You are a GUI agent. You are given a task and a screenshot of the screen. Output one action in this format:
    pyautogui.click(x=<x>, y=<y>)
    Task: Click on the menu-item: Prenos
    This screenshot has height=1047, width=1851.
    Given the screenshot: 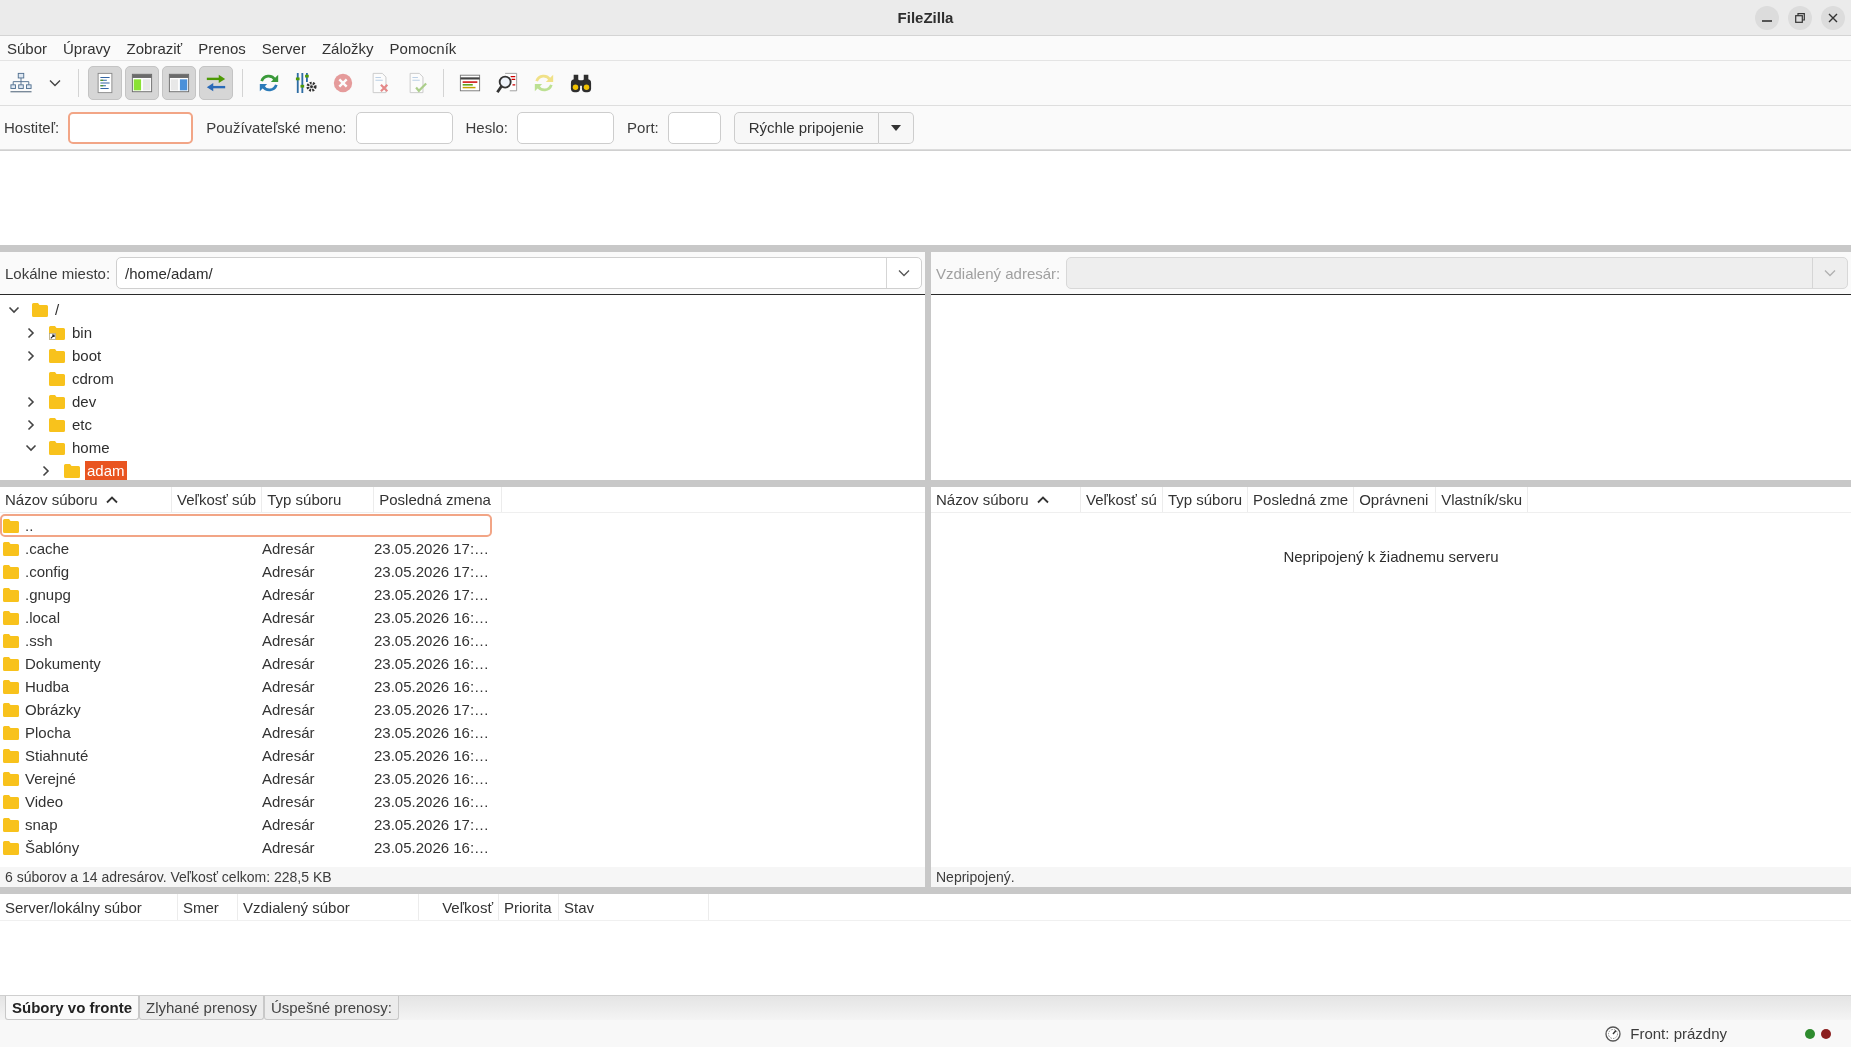 What is the action you would take?
    pyautogui.click(x=222, y=48)
    